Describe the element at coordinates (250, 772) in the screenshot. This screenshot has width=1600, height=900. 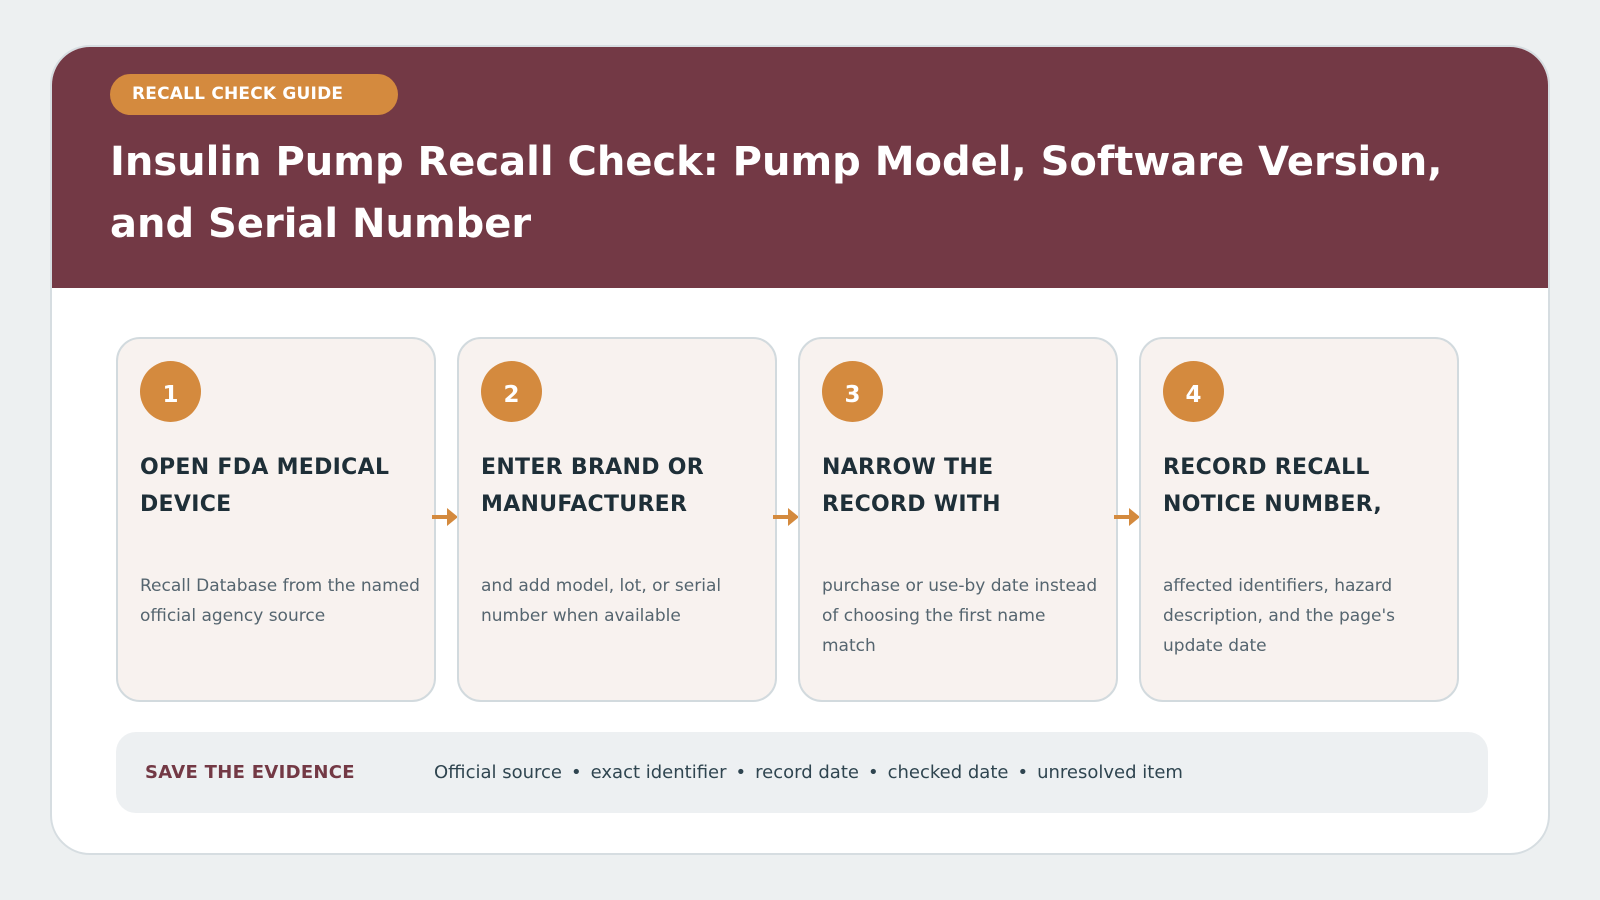
I see `evidence-label: SAVE THE EVIDENCE` at that location.